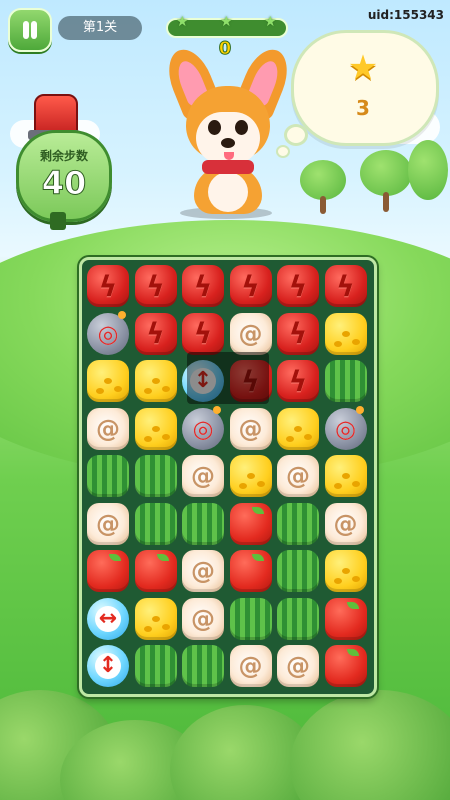  Describe the element at coordinates (214, 127) in the screenshot. I see `dog-eye` at that location.